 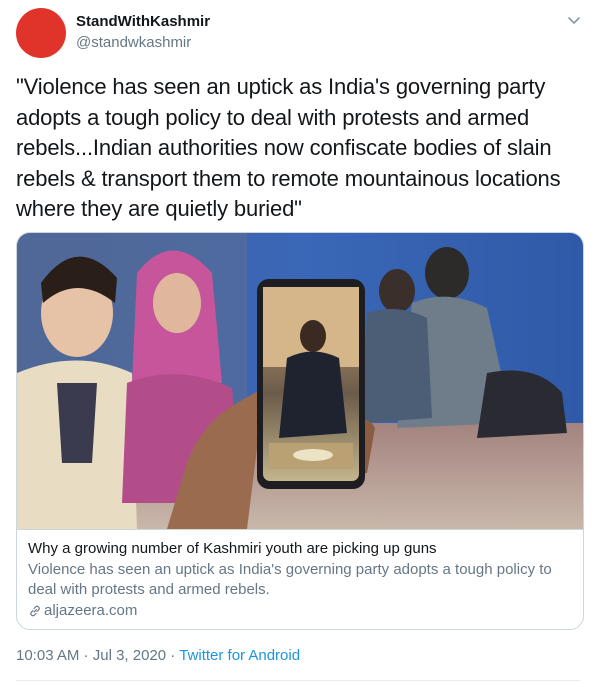 What do you see at coordinates (47, 655) in the screenshot?
I see `tweet-time: 10:03 AM` at bounding box center [47, 655].